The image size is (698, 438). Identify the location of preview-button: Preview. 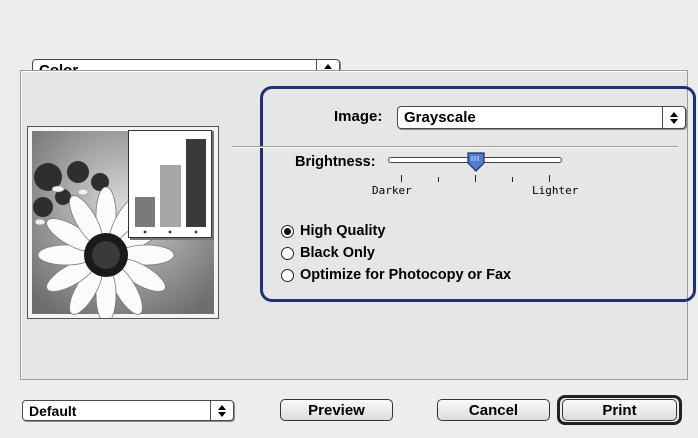
(336, 410).